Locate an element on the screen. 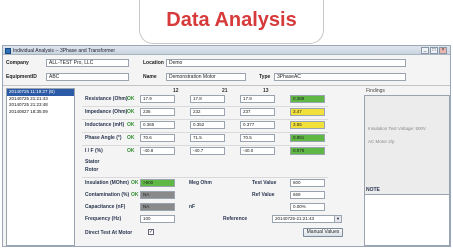 The width and height of the screenshot is (453, 249). frequency-field: 100 is located at coordinates (157, 219).